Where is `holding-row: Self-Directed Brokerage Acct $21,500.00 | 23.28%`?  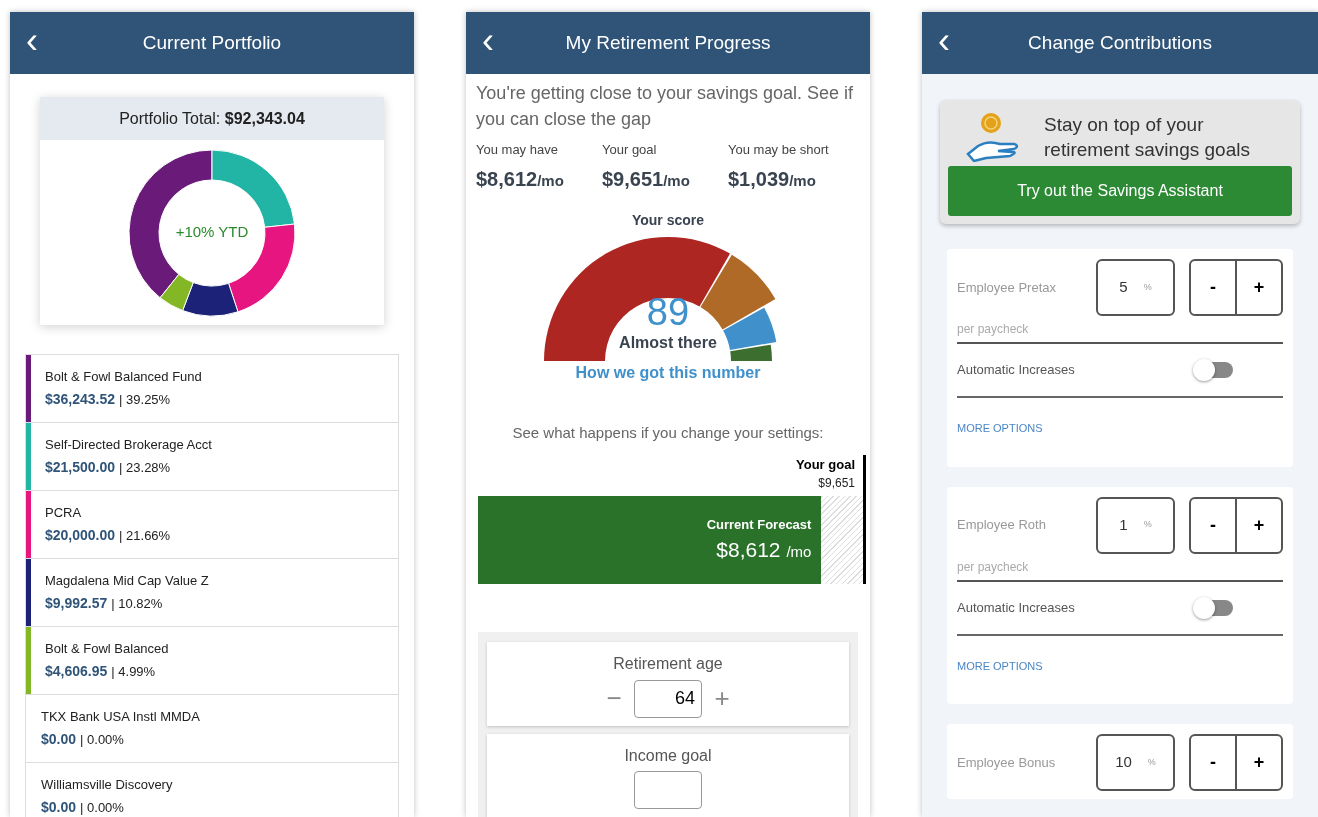 holding-row: Self-Directed Brokerage Acct $21,500.00 | 23.28% is located at coordinates (212, 457).